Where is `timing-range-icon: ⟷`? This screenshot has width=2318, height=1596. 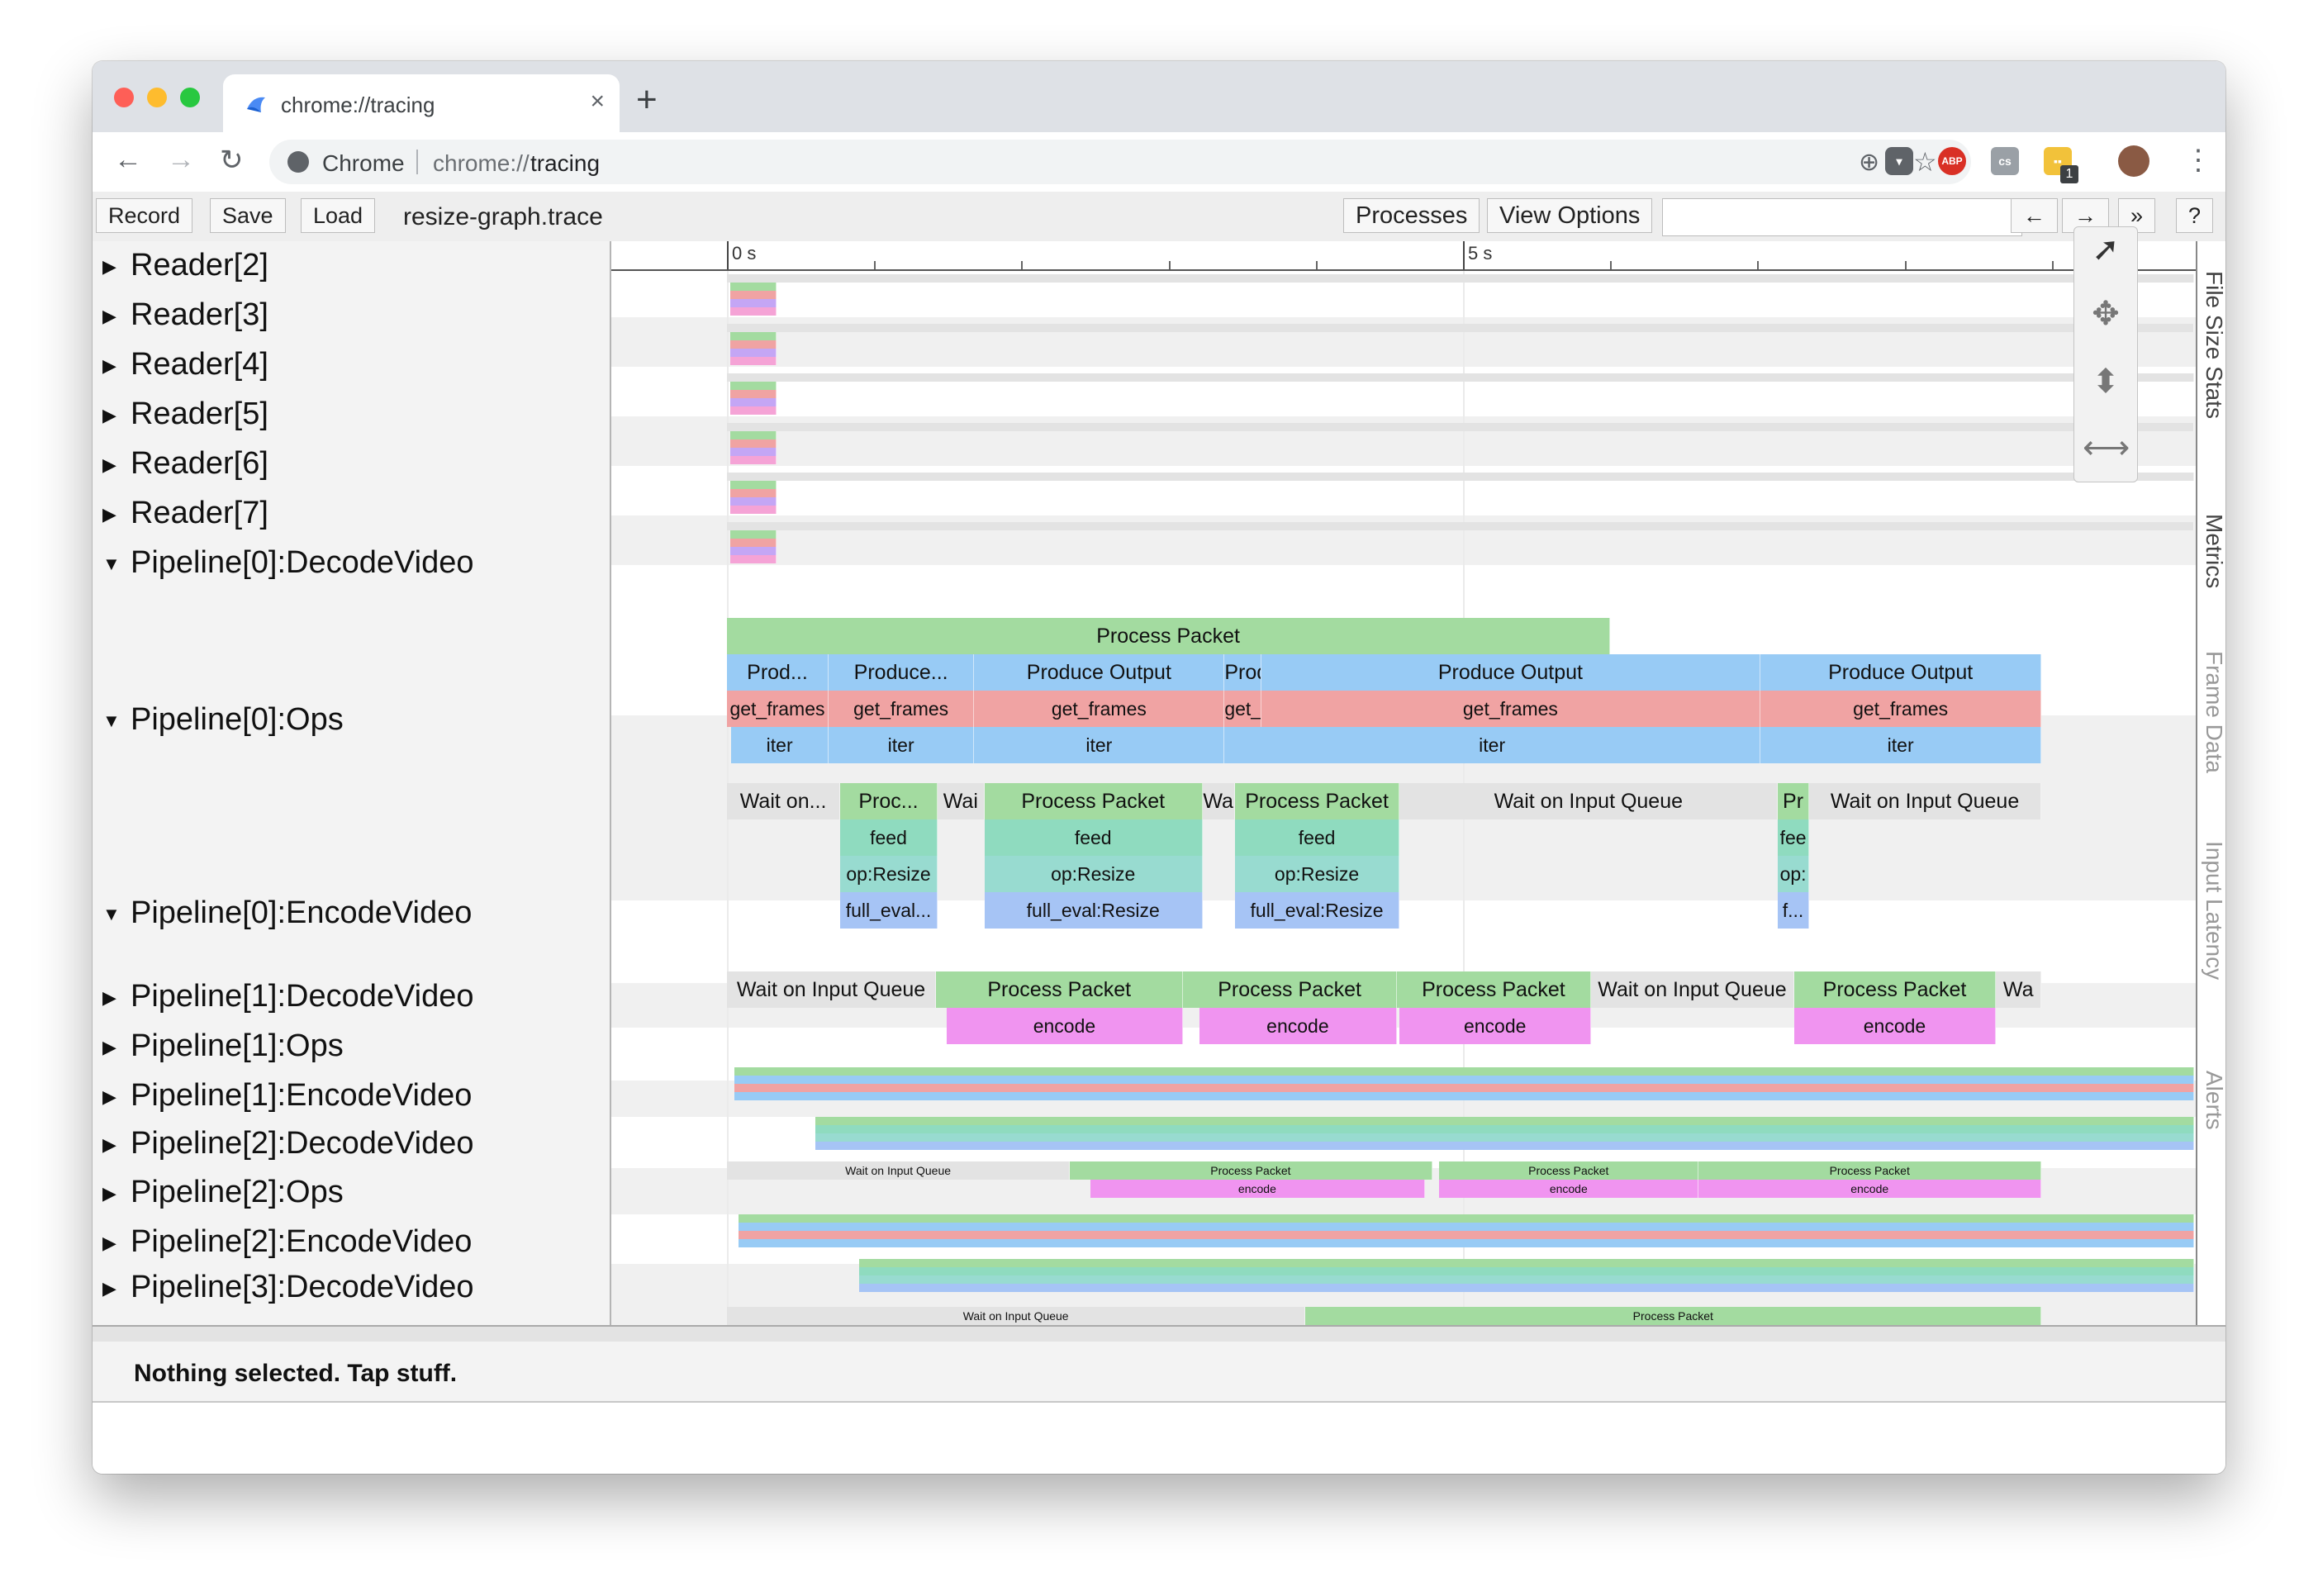
timing-range-icon: ⟷ is located at coordinates (2106, 447).